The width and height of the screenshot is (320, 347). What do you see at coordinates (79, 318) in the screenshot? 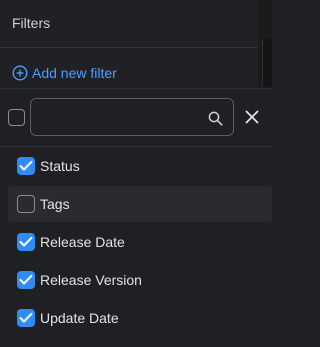
I see `filter-option-label: Update Date` at bounding box center [79, 318].